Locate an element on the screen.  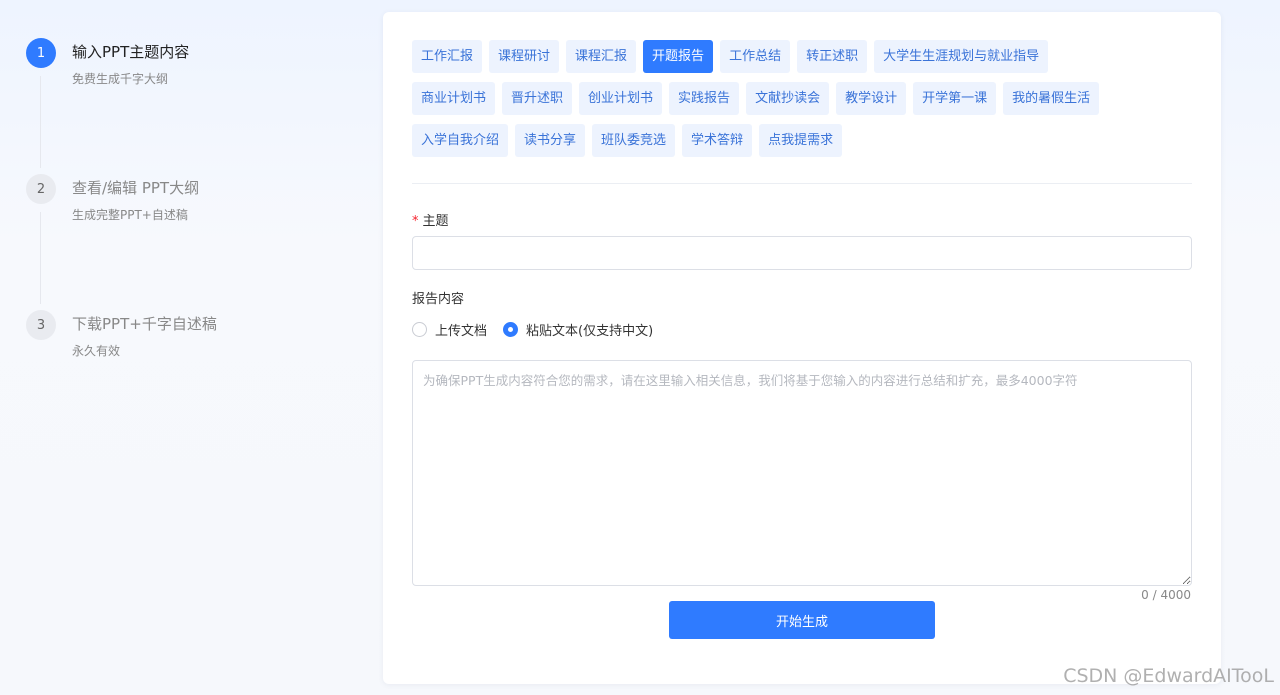
radio-label: 上传文档 is located at coordinates (461, 331).